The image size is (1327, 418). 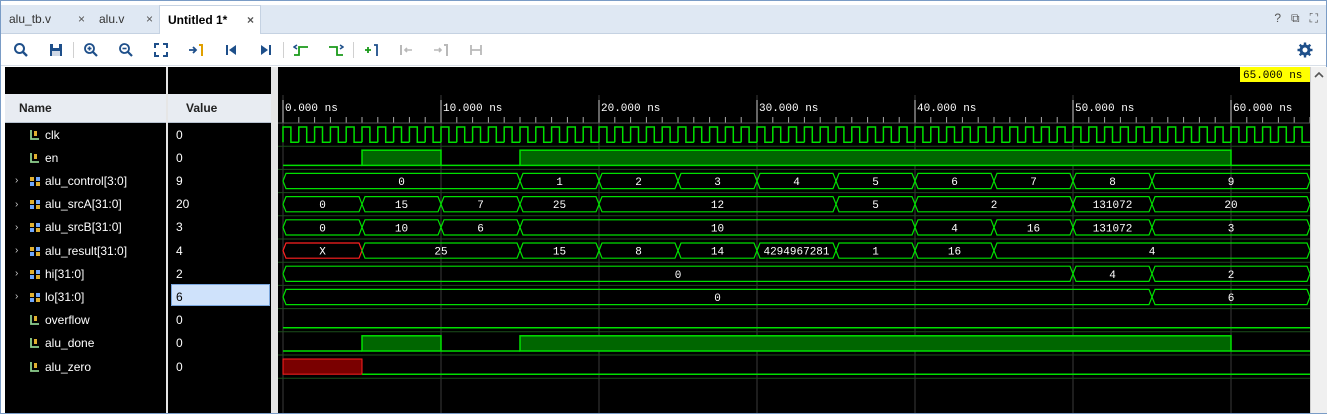 What do you see at coordinates (85, 343) in the screenshot?
I see `signal-row: alu_done` at bounding box center [85, 343].